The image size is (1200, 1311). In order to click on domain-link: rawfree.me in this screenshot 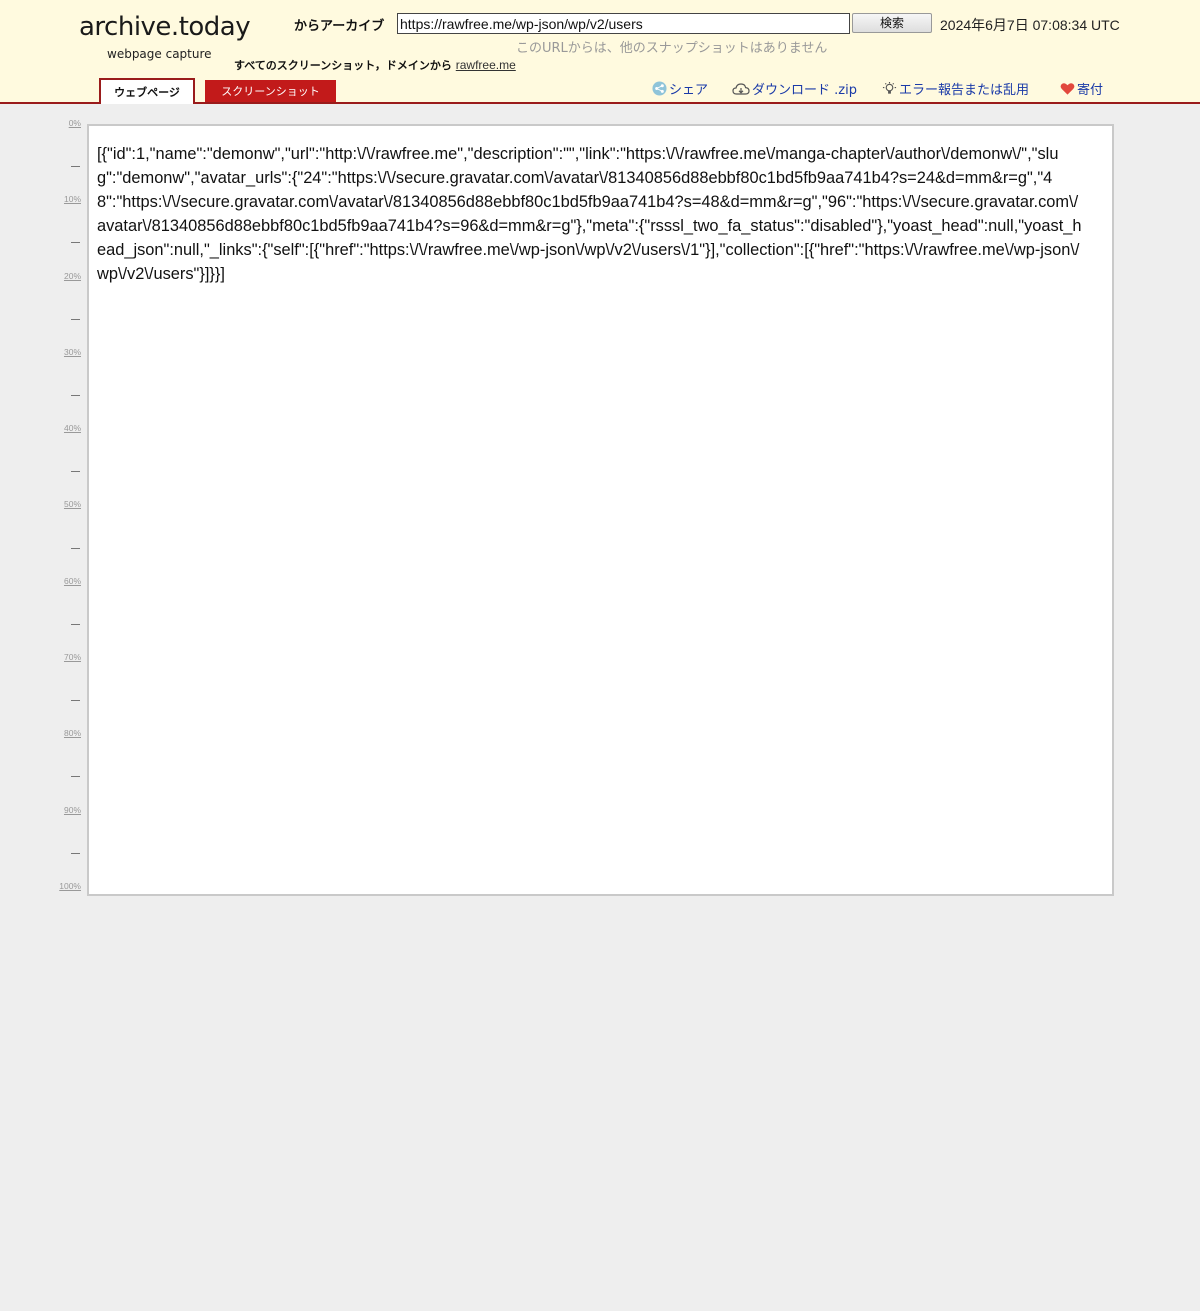, I will do `click(486, 65)`.